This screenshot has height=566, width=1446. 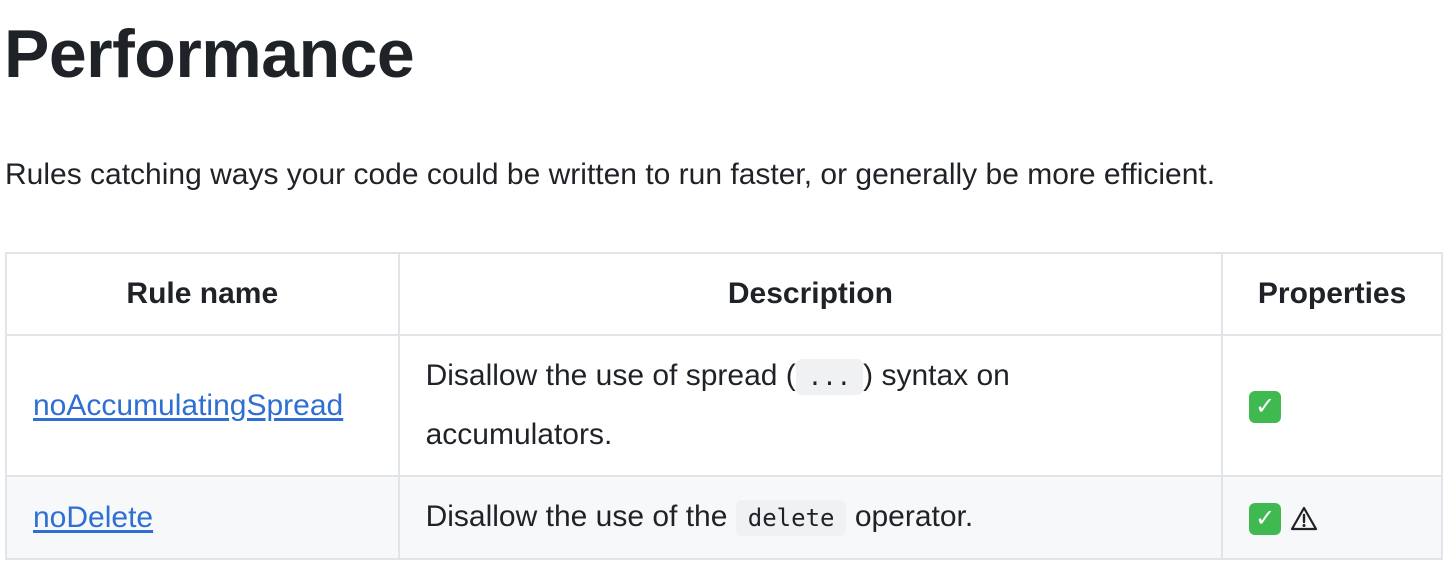 I want to click on header-description: Description, so click(x=810, y=294).